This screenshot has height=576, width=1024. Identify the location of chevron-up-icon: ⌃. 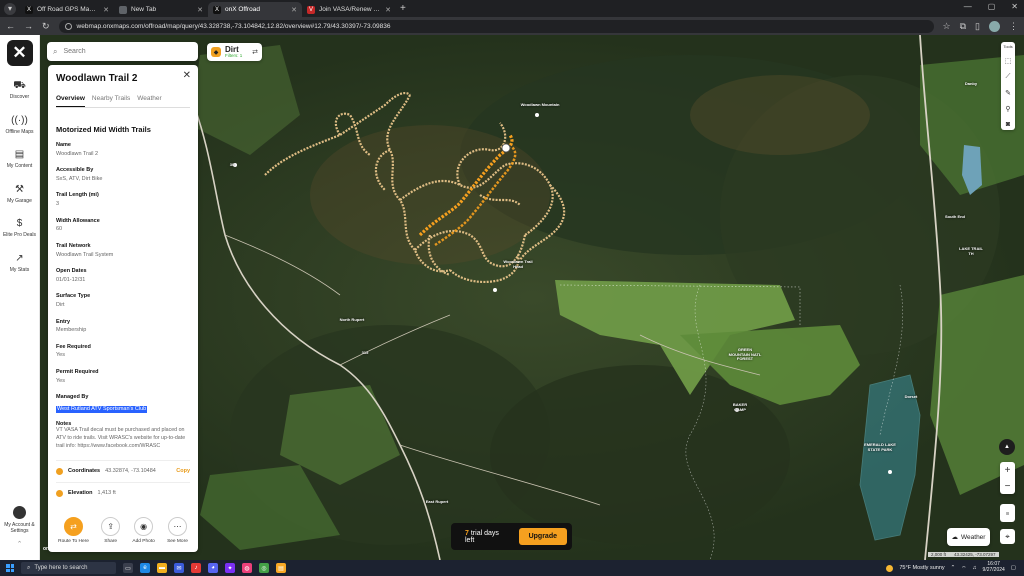
(20, 544).